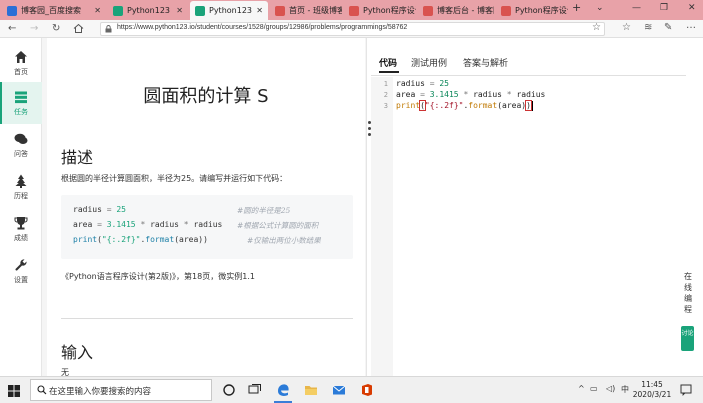 This screenshot has height=403, width=703. I want to click on new-tab-button: +, so click(576, 7).